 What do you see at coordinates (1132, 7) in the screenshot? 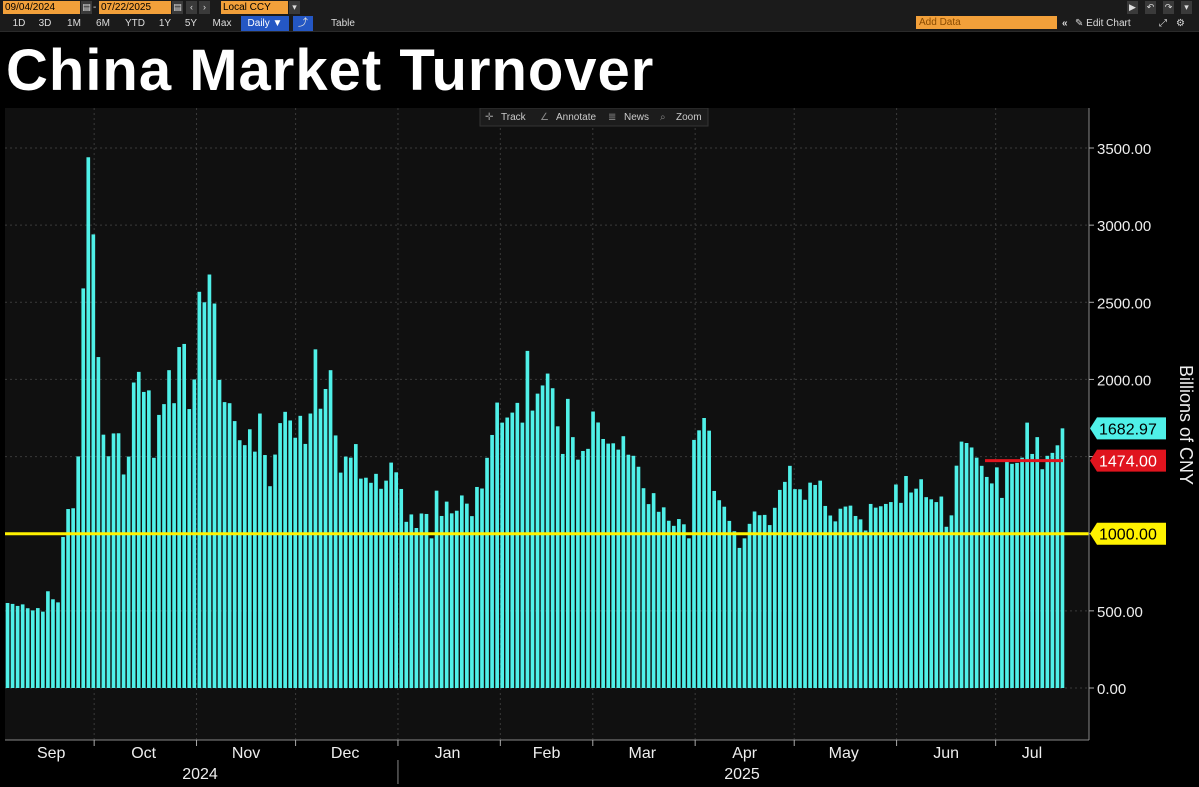
I see `play-icon: ▶` at bounding box center [1132, 7].